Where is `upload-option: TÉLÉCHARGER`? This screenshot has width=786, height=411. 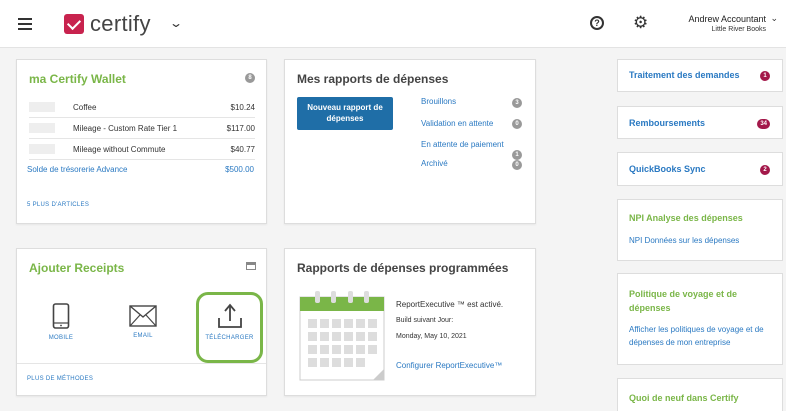 upload-option: TÉLÉCHARGER is located at coordinates (229, 327).